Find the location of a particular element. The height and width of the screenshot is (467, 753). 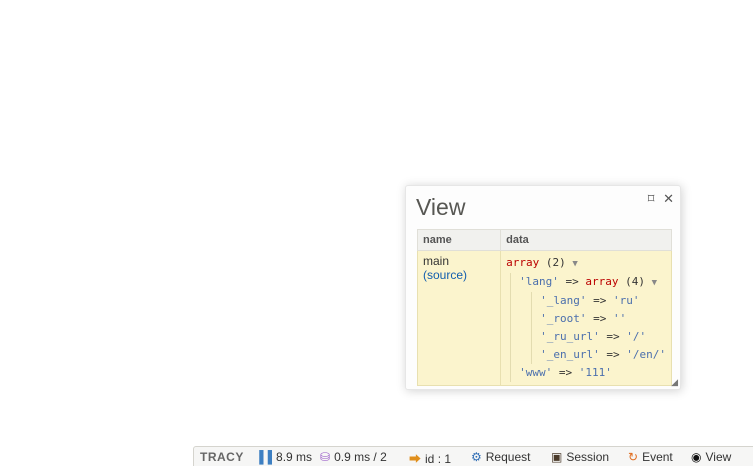

lang-count: (4) is located at coordinates (635, 281).